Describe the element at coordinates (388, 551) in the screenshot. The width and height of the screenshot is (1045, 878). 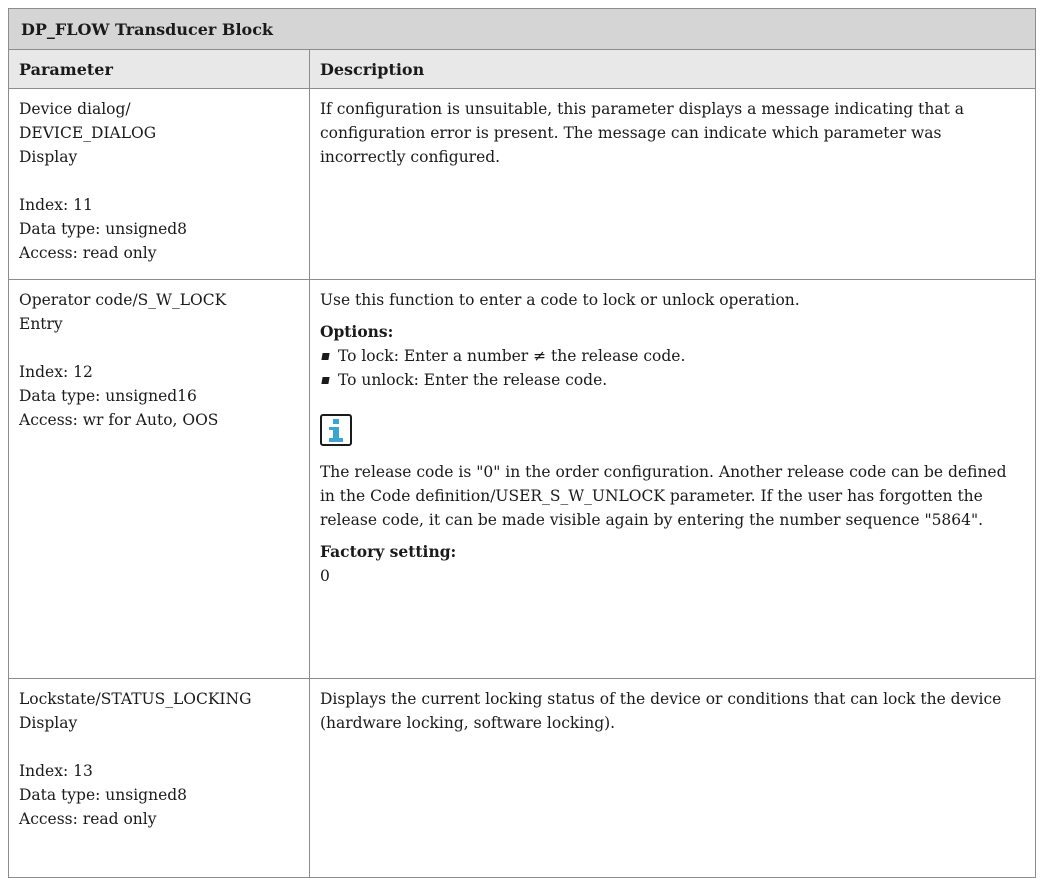
I see `factory-setting-title: Factory setting:` at that location.